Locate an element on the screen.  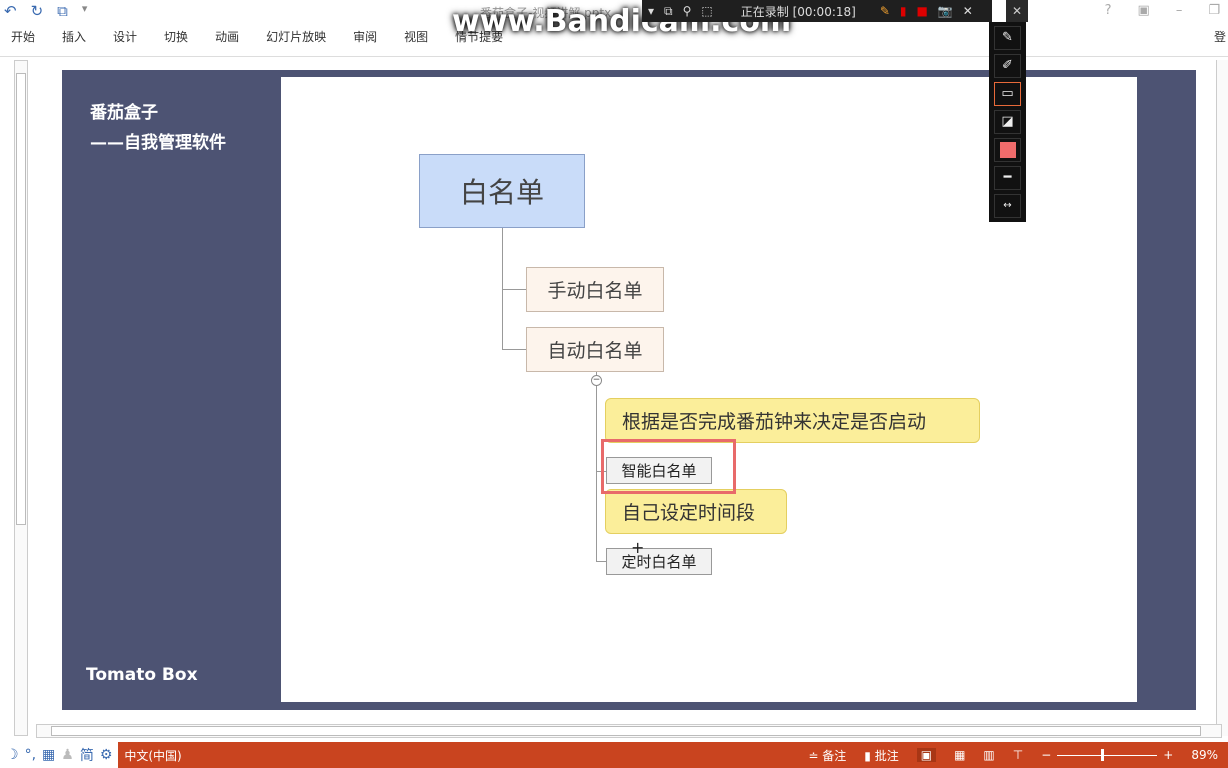
pen-icon: ✎ is located at coordinates (1007, 38).